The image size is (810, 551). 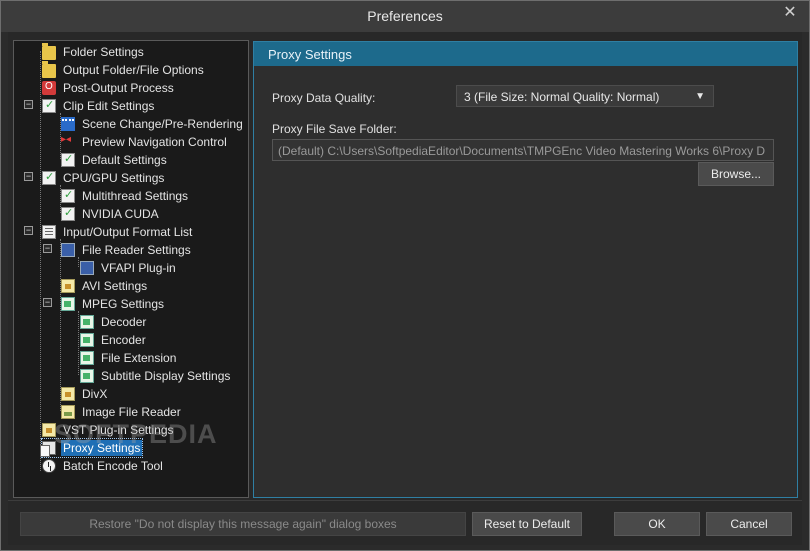 I want to click on proxy-folder-label: Proxy File Save Folder:, so click(x=334, y=129).